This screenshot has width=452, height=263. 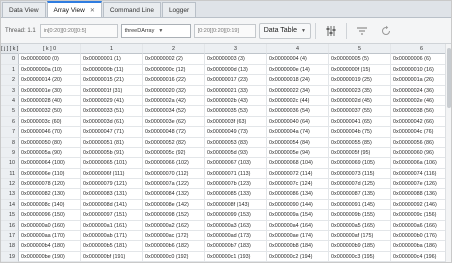 I want to click on table-cell: 0x0000007e (126), so click(x=421, y=184).